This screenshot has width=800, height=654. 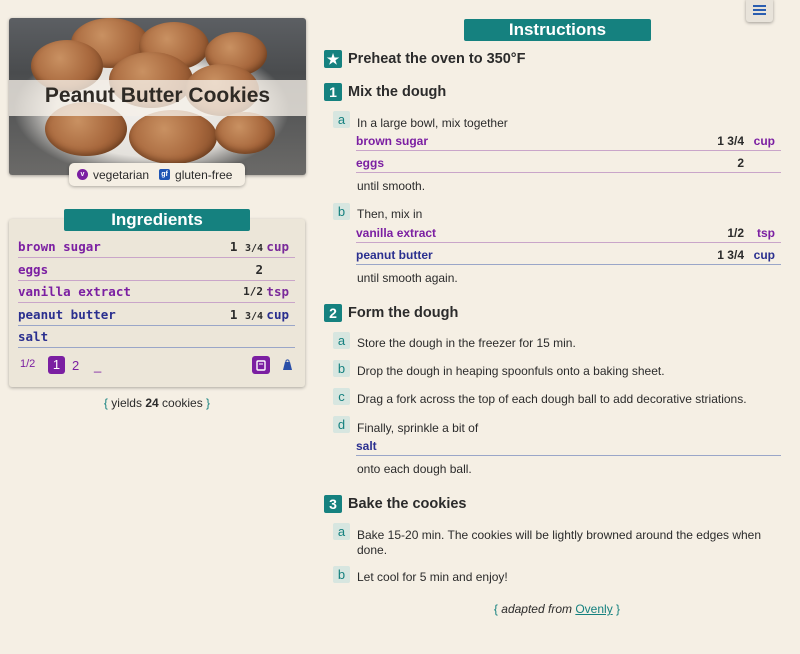 I want to click on step-number: 1, so click(x=333, y=92).